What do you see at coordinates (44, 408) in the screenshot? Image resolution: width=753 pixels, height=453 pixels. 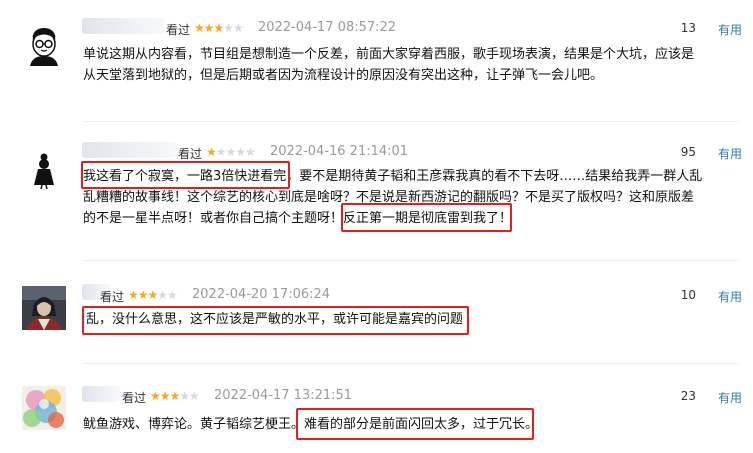 I see `colorful-painting-avatar-icon` at bounding box center [44, 408].